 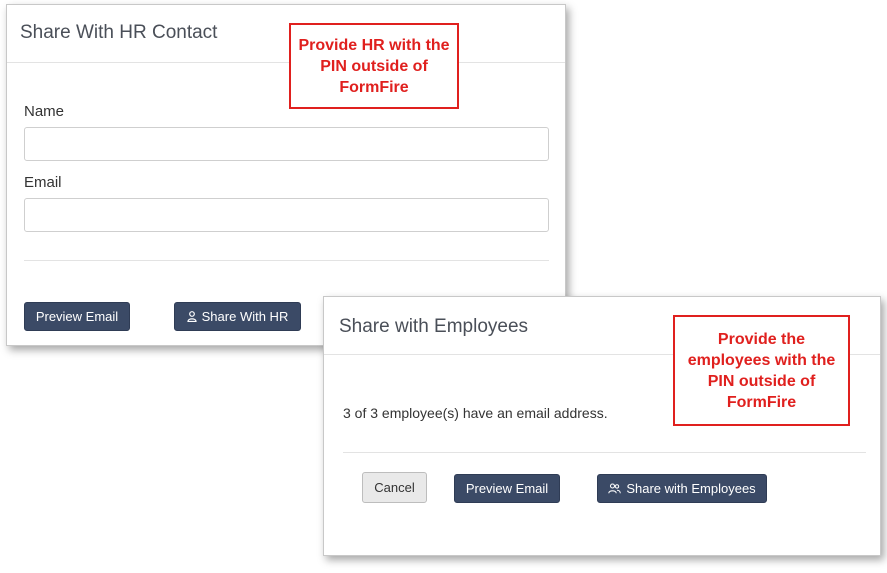 I want to click on email-label: Email, so click(x=43, y=182).